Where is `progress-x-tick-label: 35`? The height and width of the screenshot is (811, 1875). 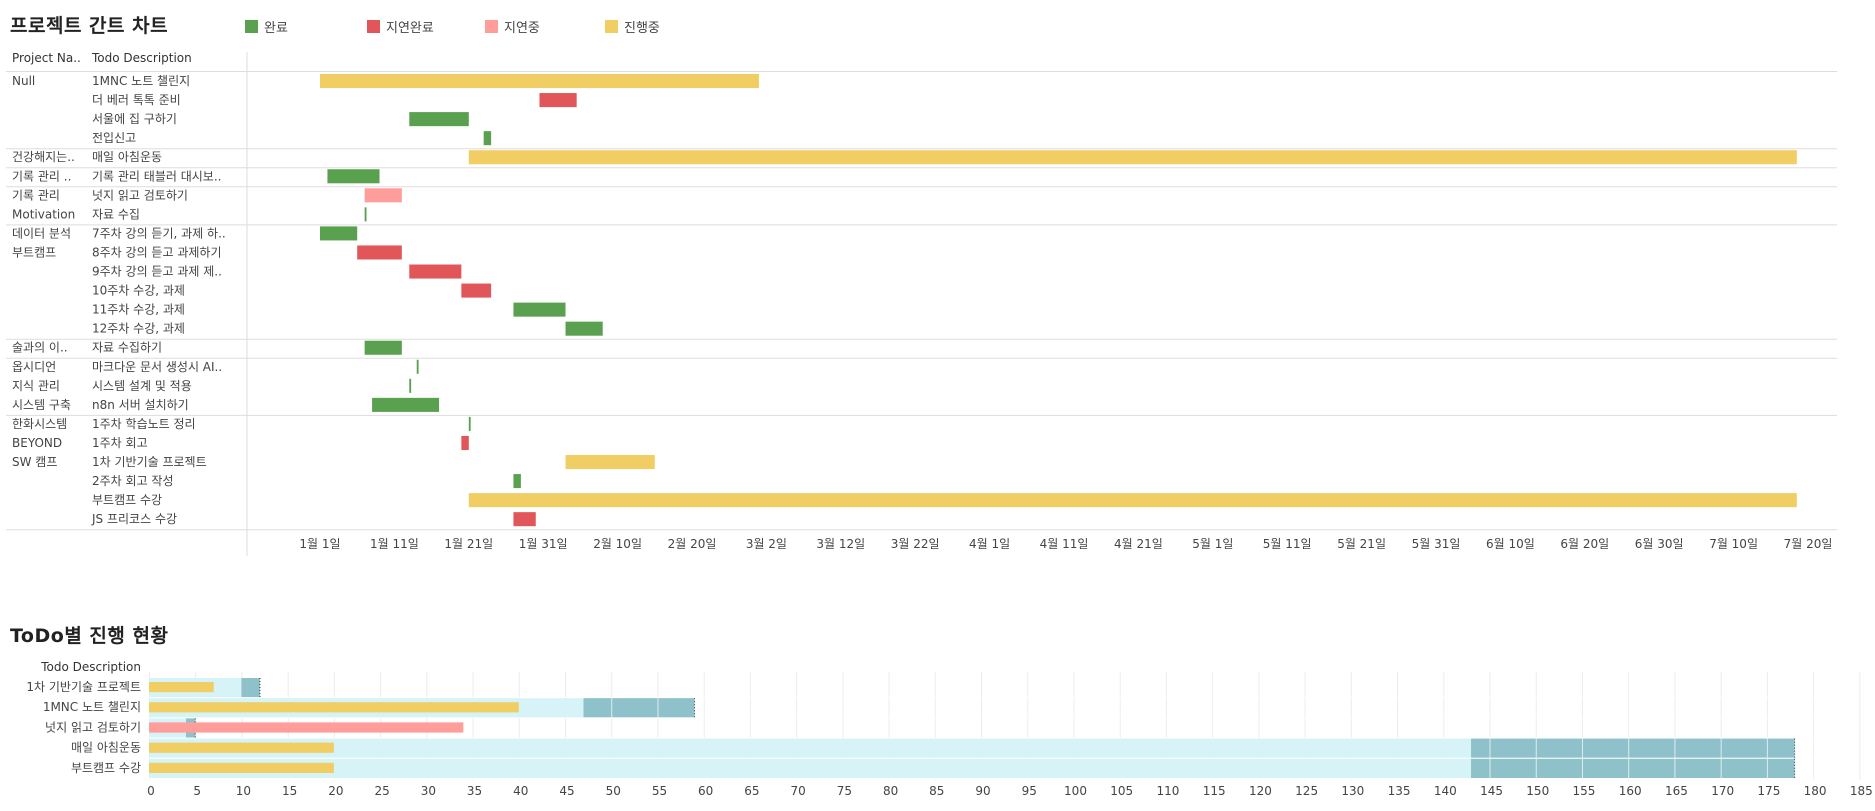 progress-x-tick-label: 35 is located at coordinates (474, 791).